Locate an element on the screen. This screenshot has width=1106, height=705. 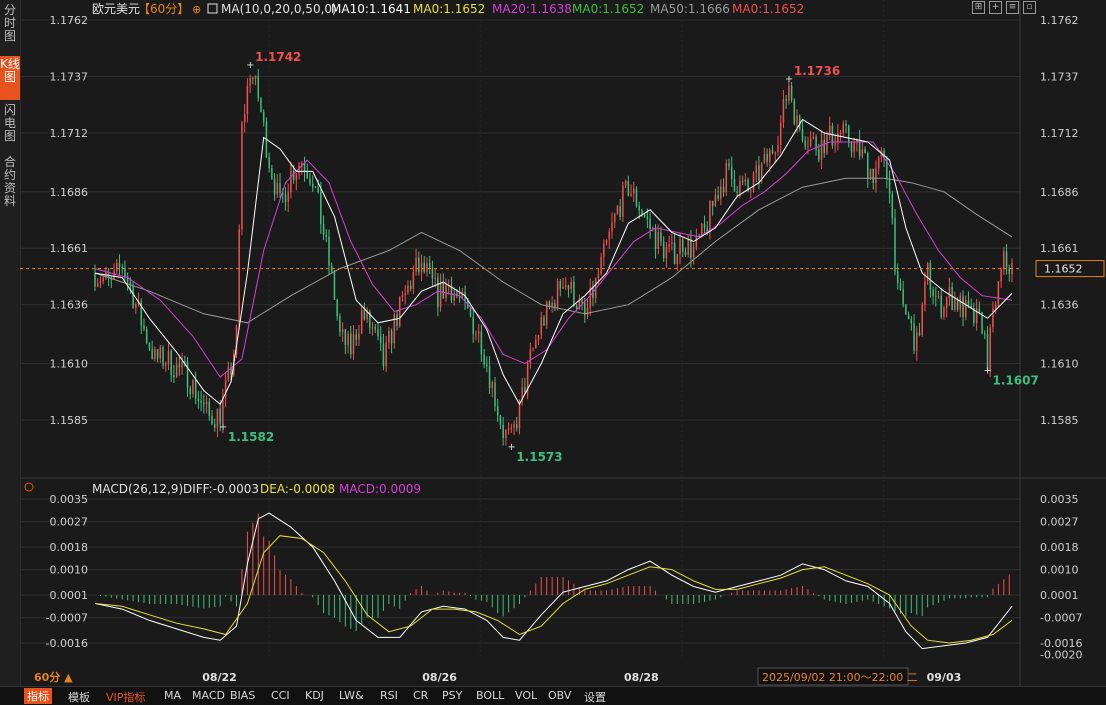
price-tick-left: 1.1762 is located at coordinates (69, 20).